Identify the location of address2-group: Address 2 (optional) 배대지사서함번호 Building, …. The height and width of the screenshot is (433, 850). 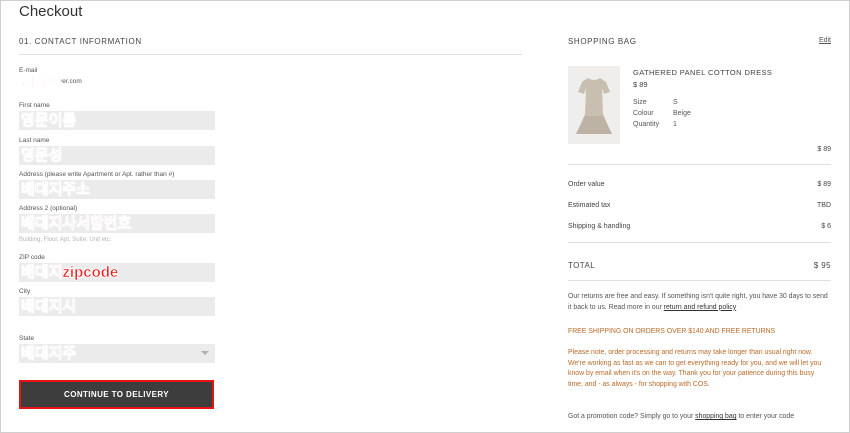
(117, 224).